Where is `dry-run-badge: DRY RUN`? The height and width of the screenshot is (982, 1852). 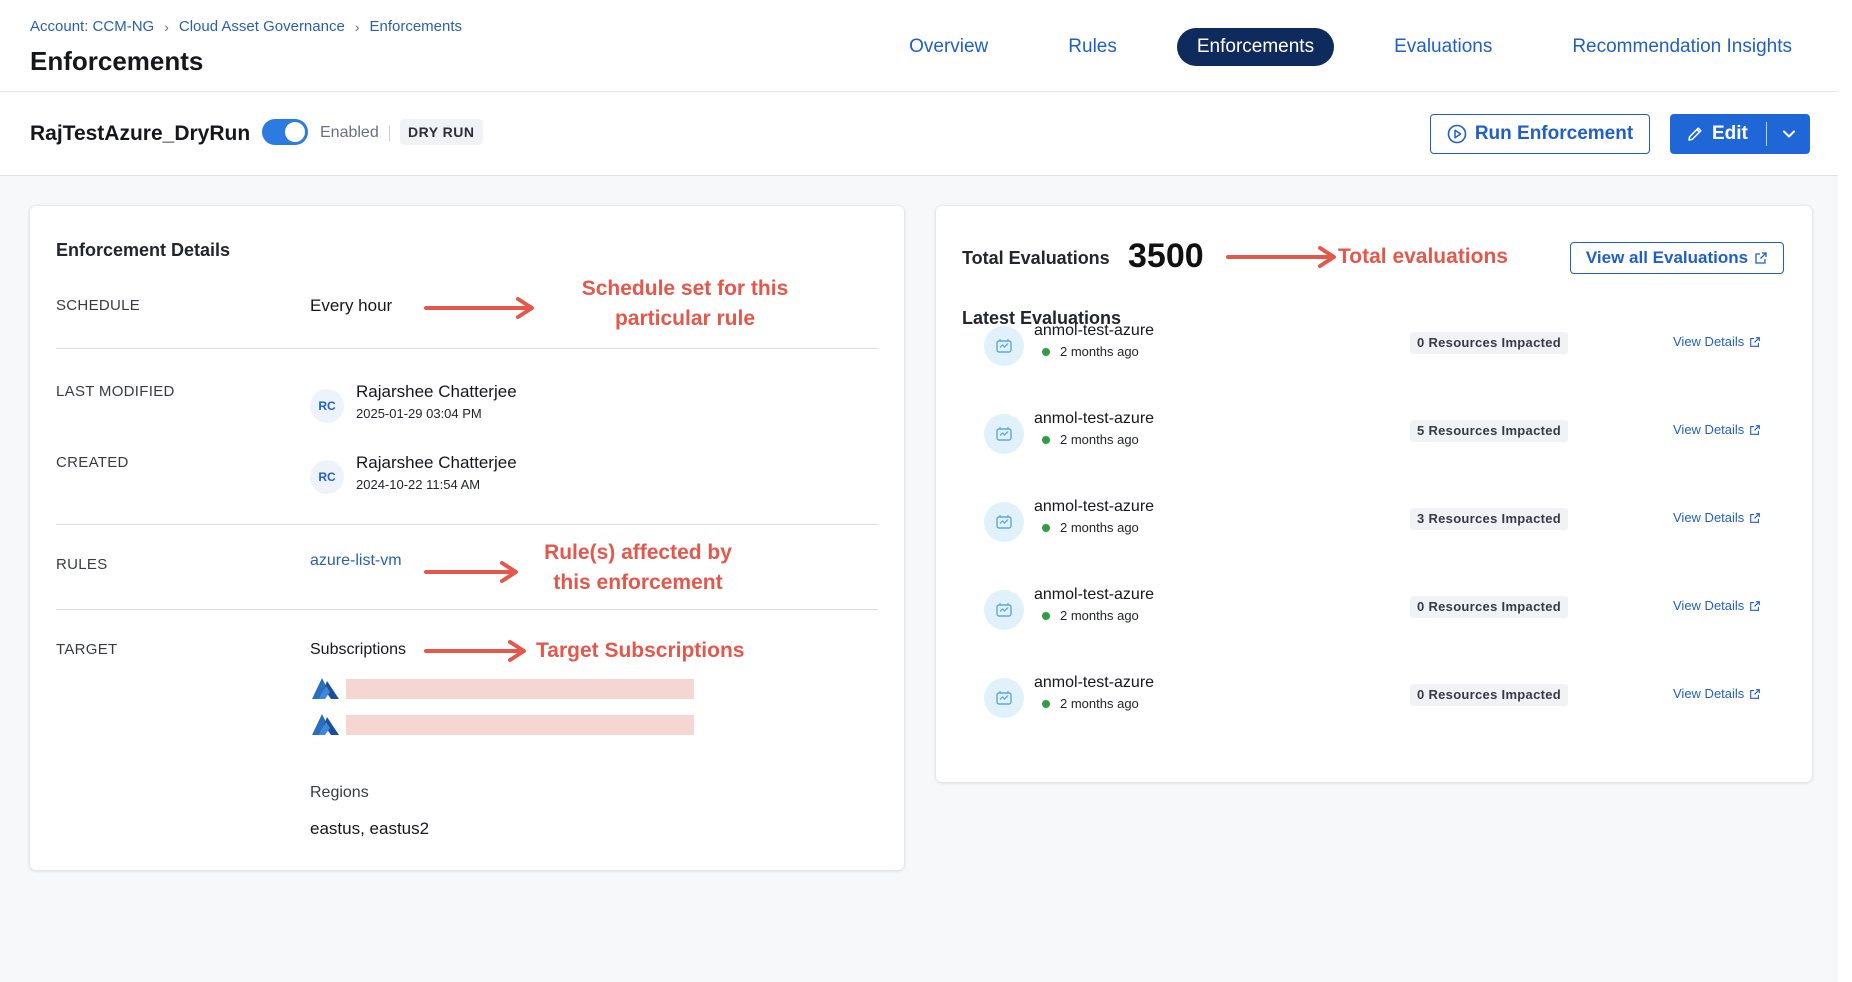 dry-run-badge: DRY RUN is located at coordinates (441, 132).